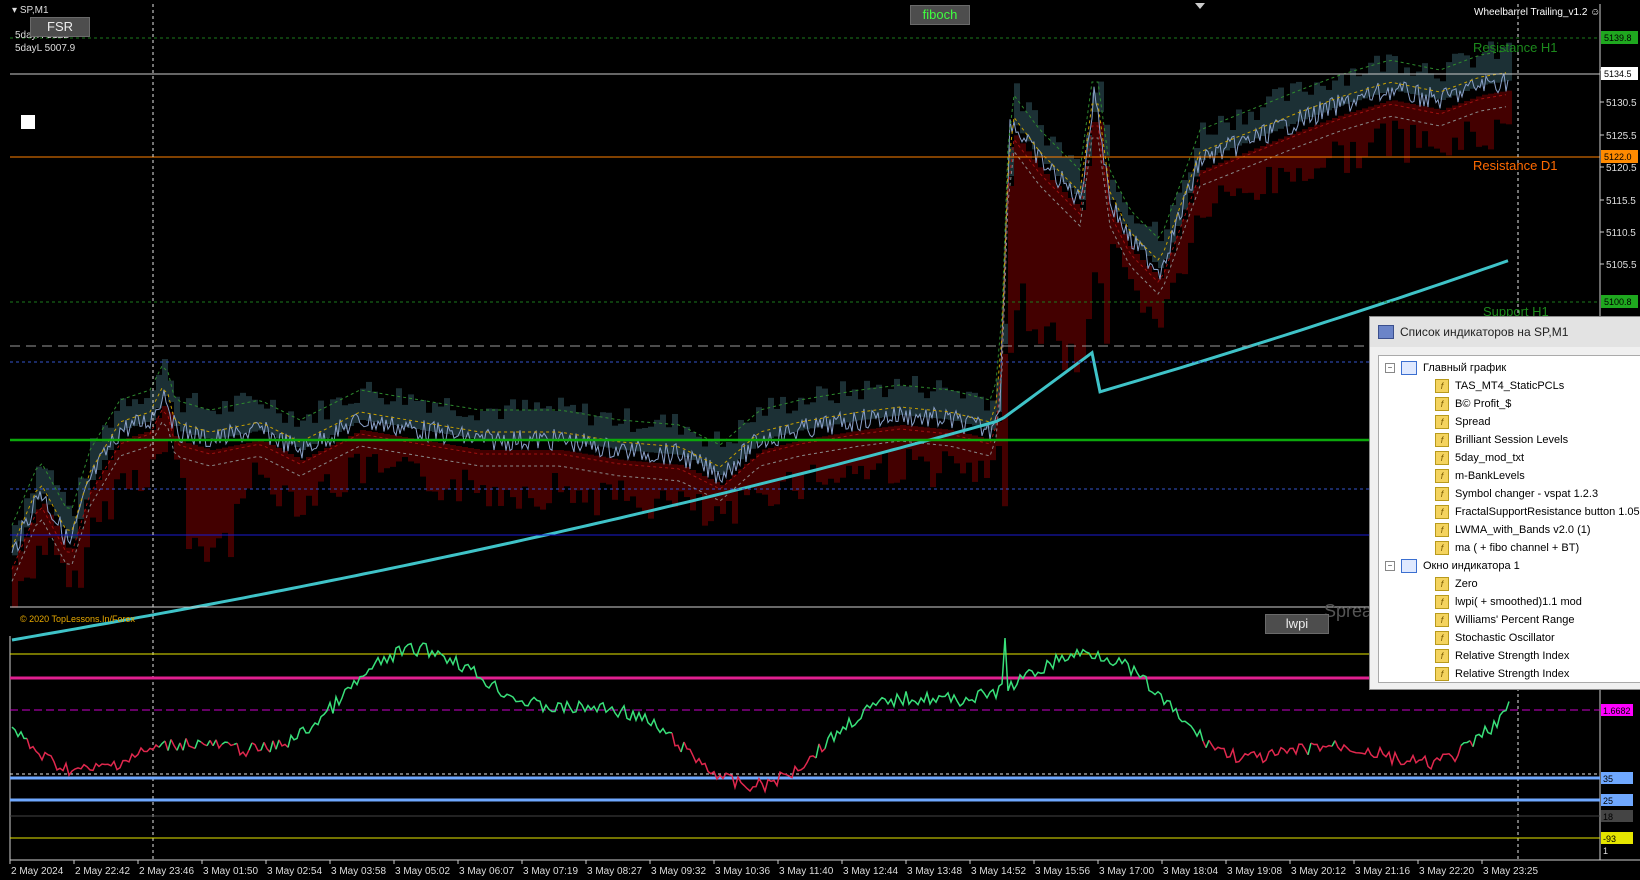 The height and width of the screenshot is (880, 1640). I want to click on fsr-button: FSR, so click(60, 27).